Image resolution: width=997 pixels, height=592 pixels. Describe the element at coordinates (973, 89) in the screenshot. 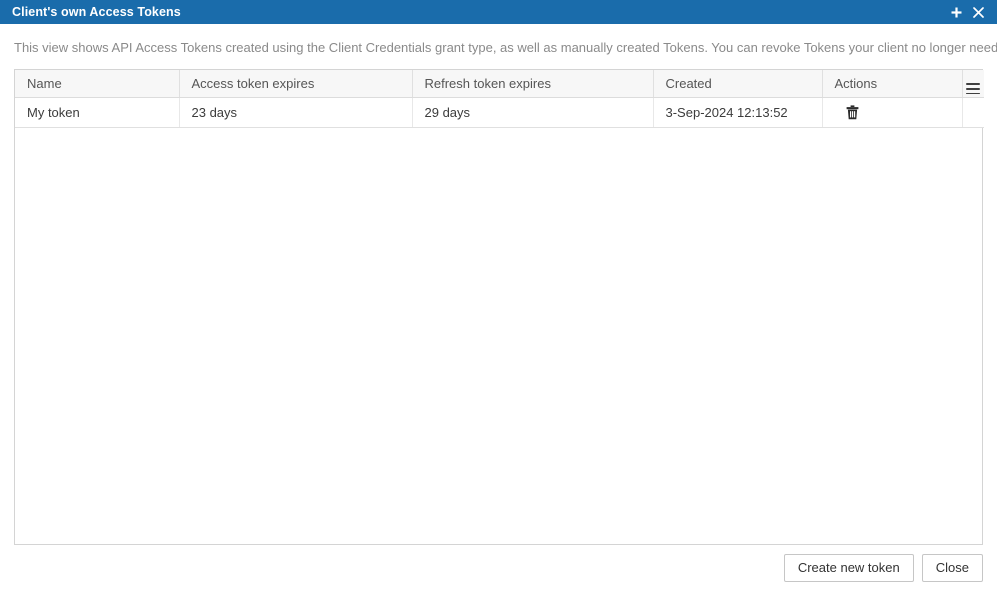

I see `hamburger-menu-icon` at that location.